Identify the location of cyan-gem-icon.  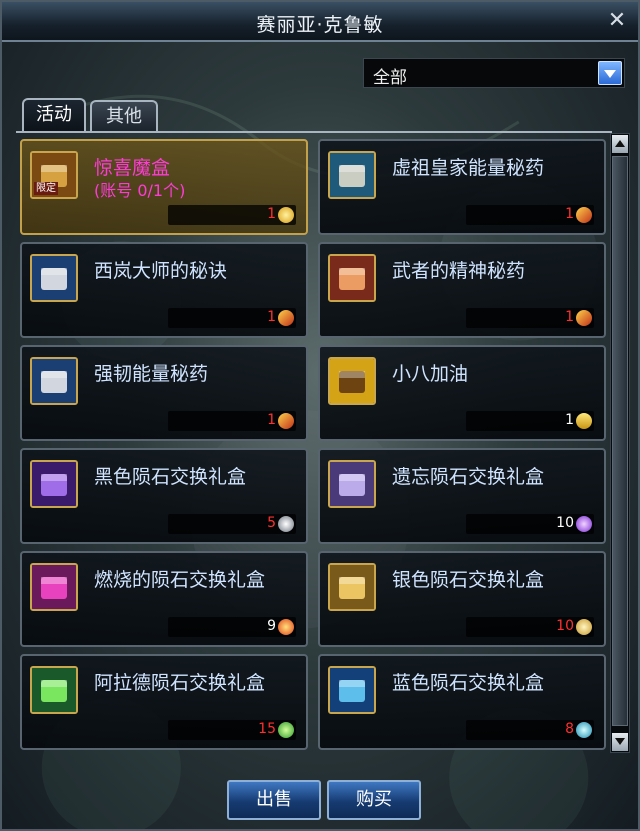
(584, 730).